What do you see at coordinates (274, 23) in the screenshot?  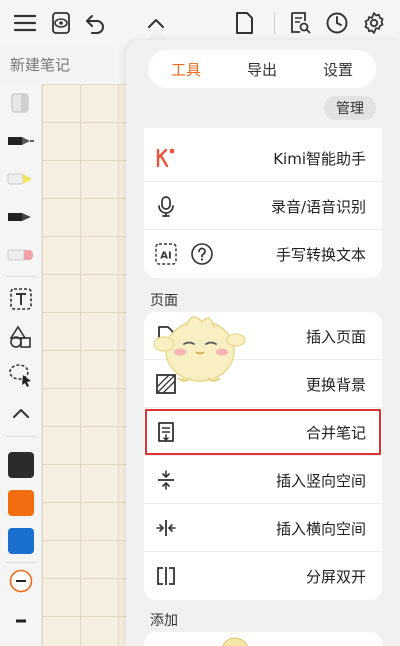 I see `toolbar-divider` at bounding box center [274, 23].